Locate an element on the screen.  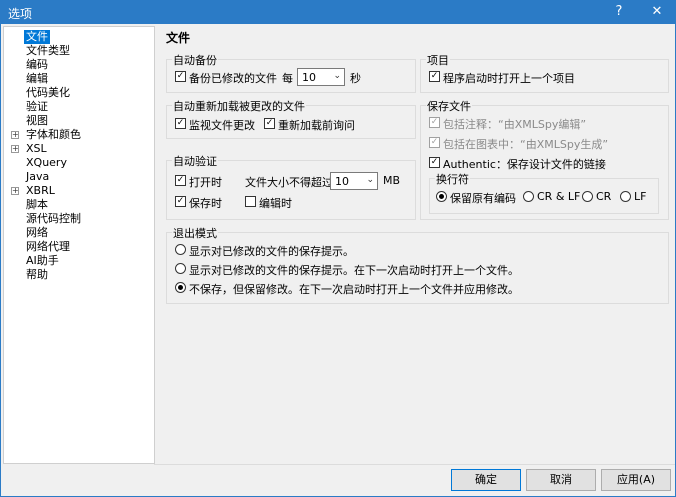
exit-prompt-label: 显示对已修改的文件的保存提示。 is located at coordinates (271, 251).